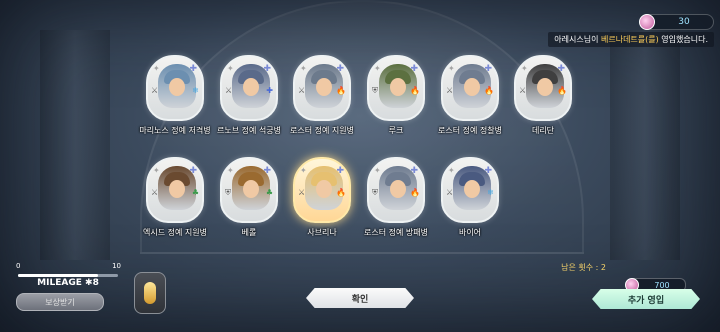  What do you see at coordinates (18, 266) in the screenshot?
I see `mileage-min: 0` at bounding box center [18, 266].